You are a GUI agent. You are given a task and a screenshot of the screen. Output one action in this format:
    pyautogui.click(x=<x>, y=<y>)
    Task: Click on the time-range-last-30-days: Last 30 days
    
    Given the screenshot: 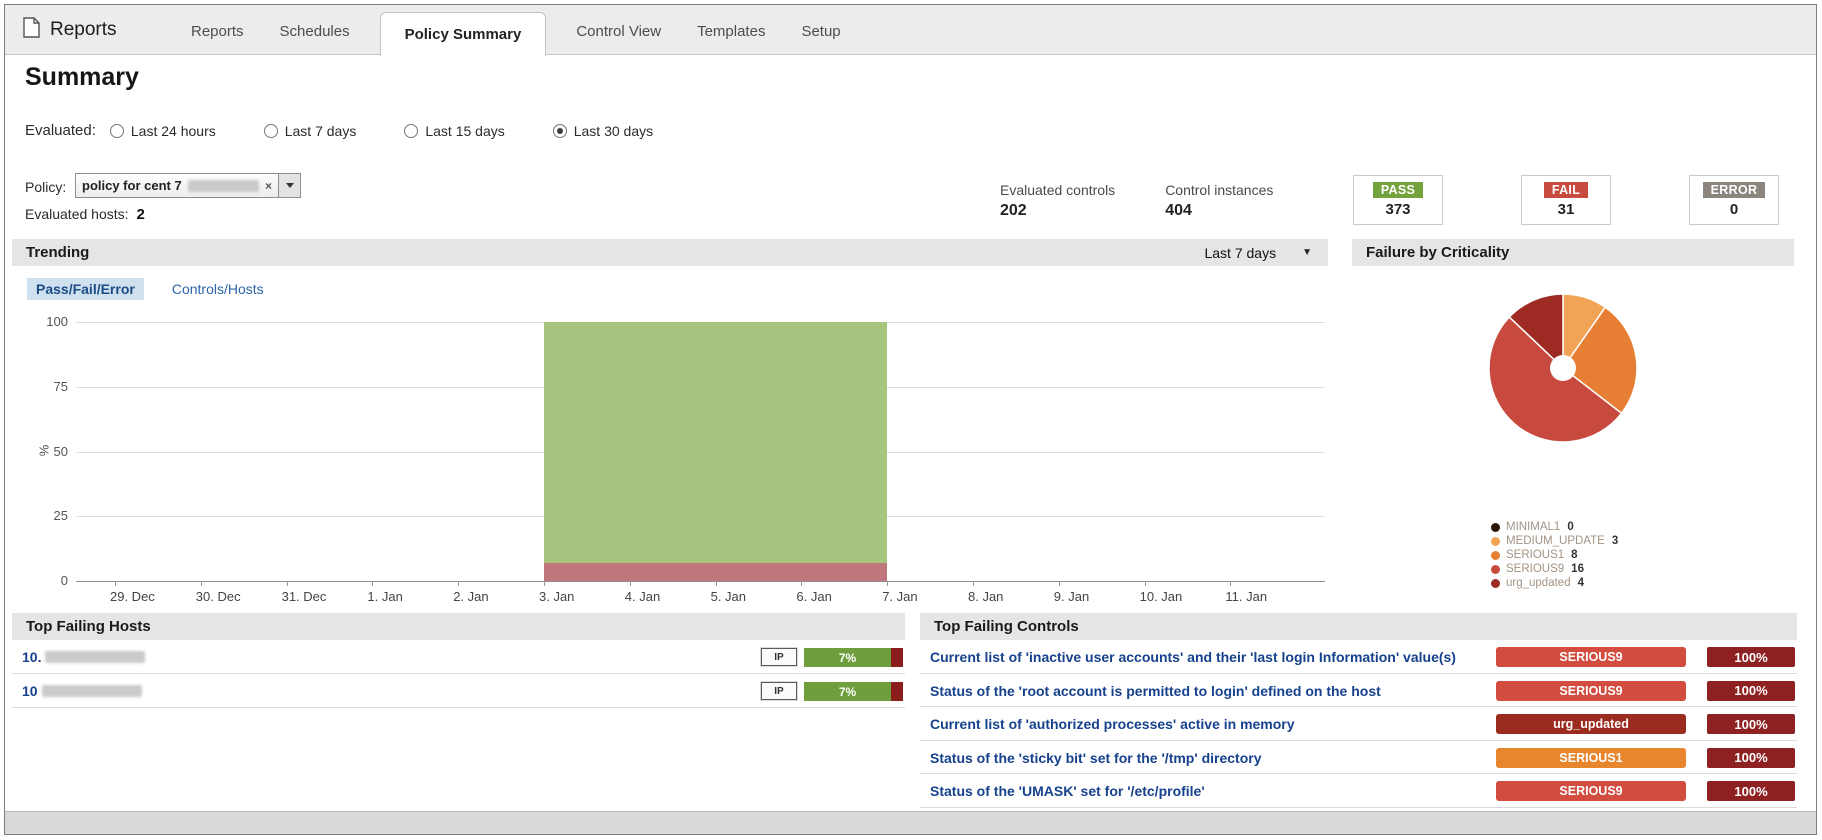 What is the action you would take?
    pyautogui.click(x=603, y=130)
    